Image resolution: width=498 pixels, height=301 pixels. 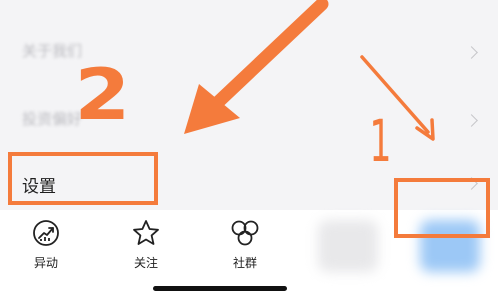 I want to click on tab-label: 社群, so click(x=244, y=263).